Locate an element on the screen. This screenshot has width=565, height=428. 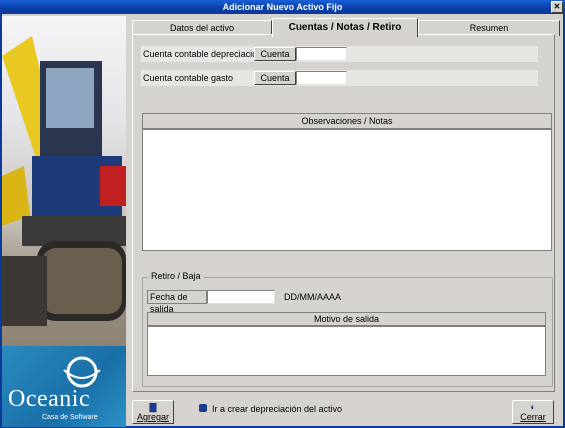
window-titlebar: Adicionar Nuevo Activo Fijo ✕ is located at coordinates (282, 7).